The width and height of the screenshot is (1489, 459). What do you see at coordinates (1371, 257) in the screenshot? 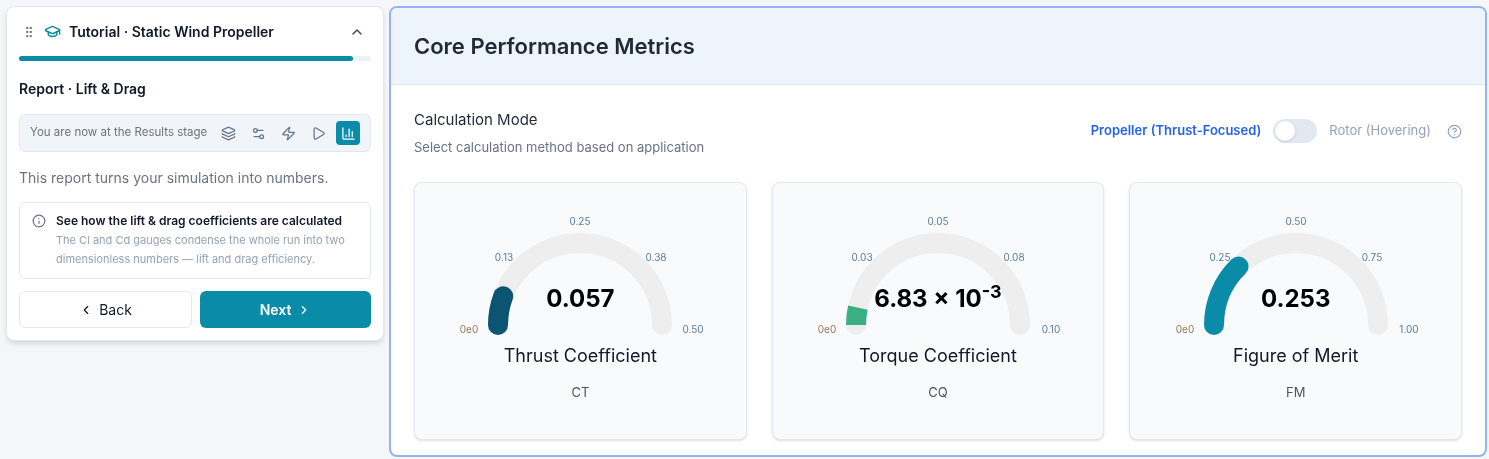
I see `gauge-tick-label: 0.75` at bounding box center [1371, 257].